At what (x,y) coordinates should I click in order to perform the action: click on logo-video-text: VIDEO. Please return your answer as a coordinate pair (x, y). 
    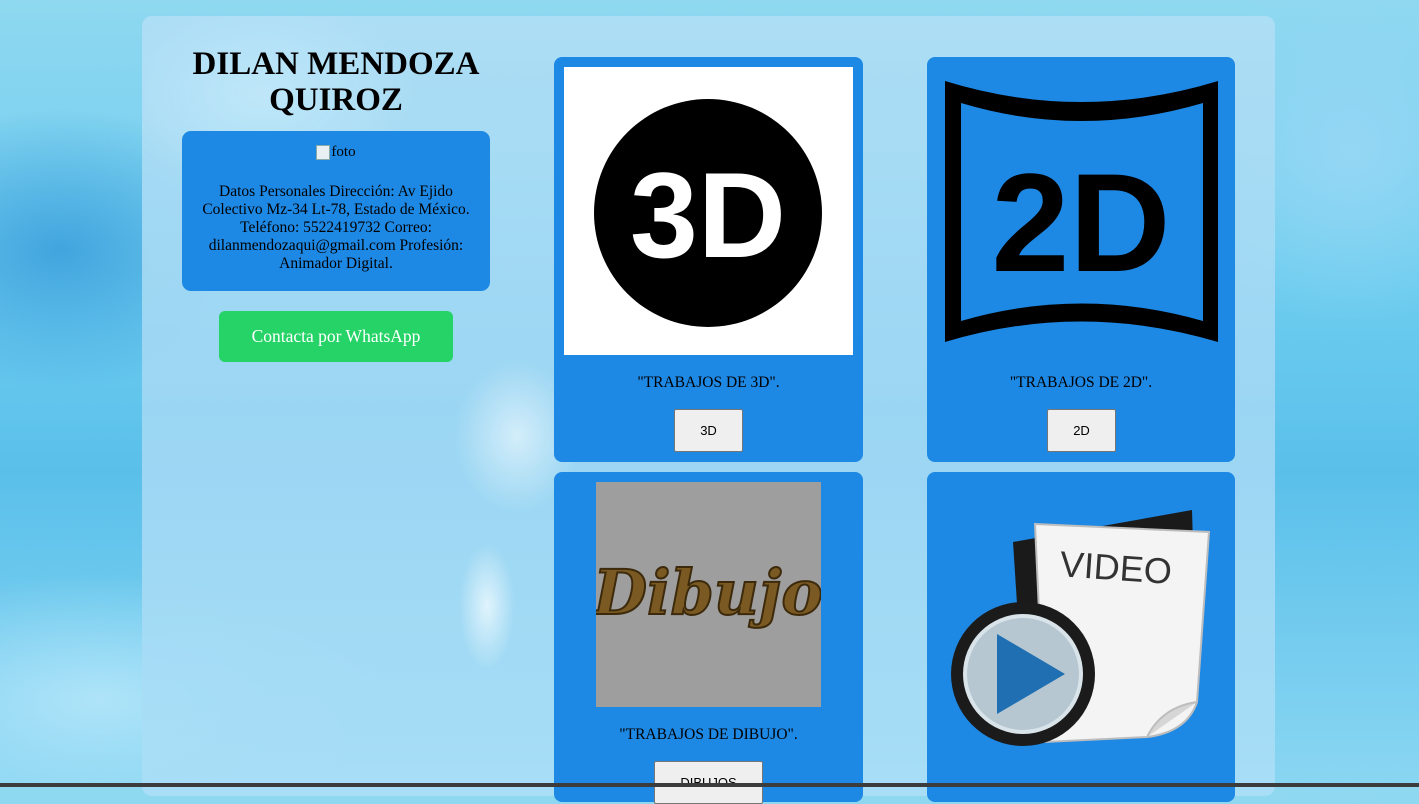
    Looking at the image, I should click on (1116, 567).